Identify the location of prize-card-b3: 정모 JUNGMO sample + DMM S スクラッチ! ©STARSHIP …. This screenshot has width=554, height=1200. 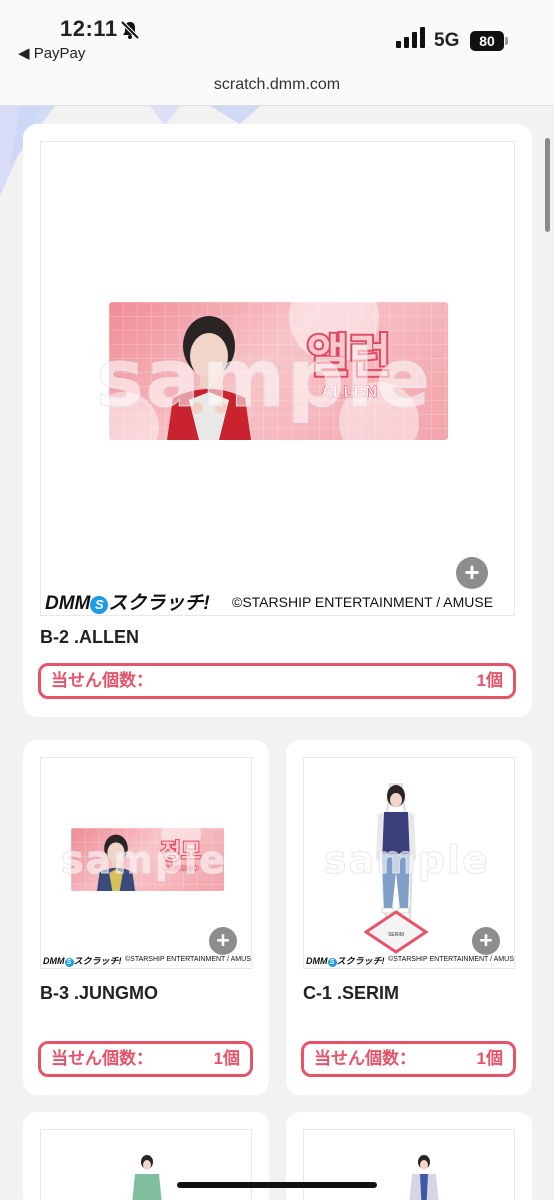
(146, 917).